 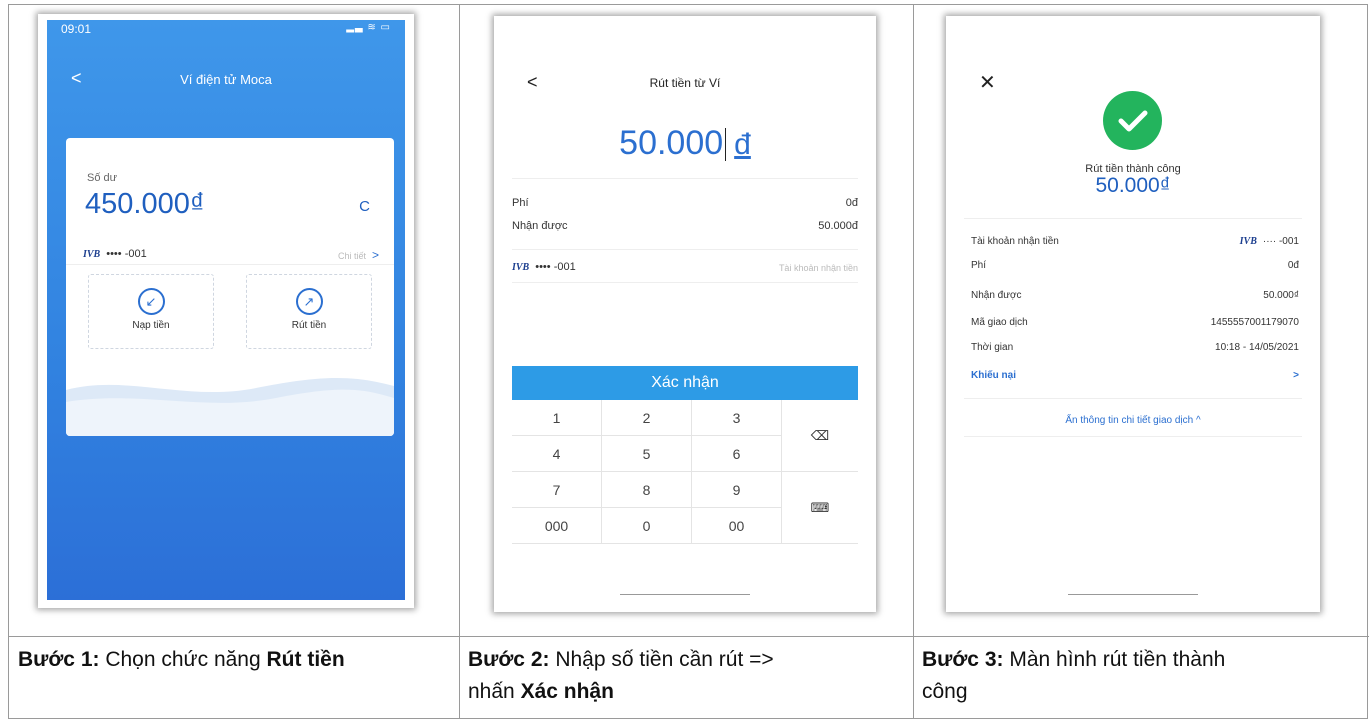 I want to click on caption-text: Màn hình rút tiền thành, so click(x=1114, y=659).